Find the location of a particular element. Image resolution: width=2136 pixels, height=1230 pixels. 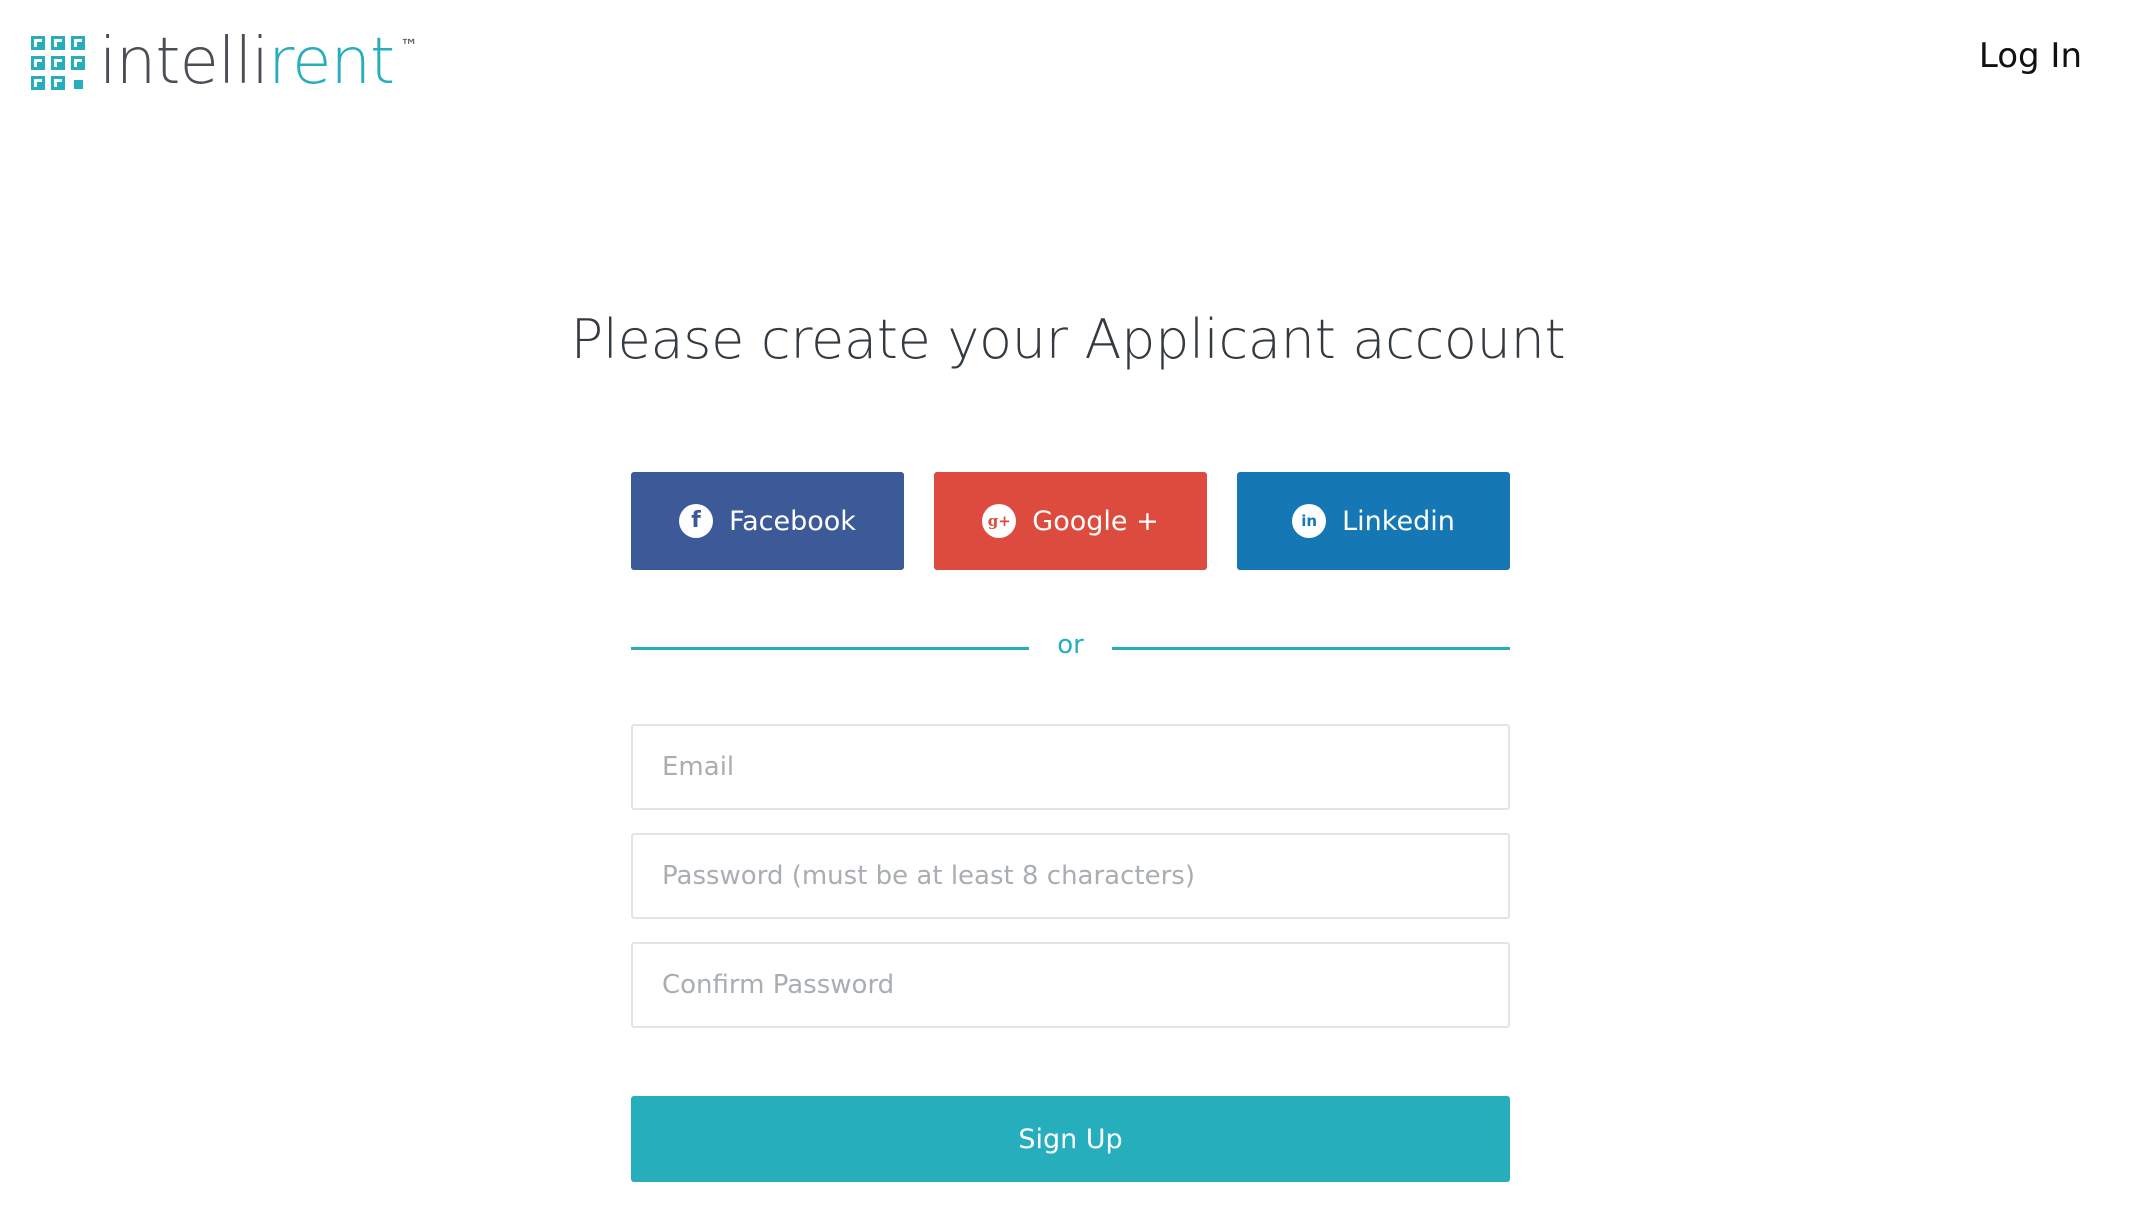

or-divider: or is located at coordinates (1070, 648).